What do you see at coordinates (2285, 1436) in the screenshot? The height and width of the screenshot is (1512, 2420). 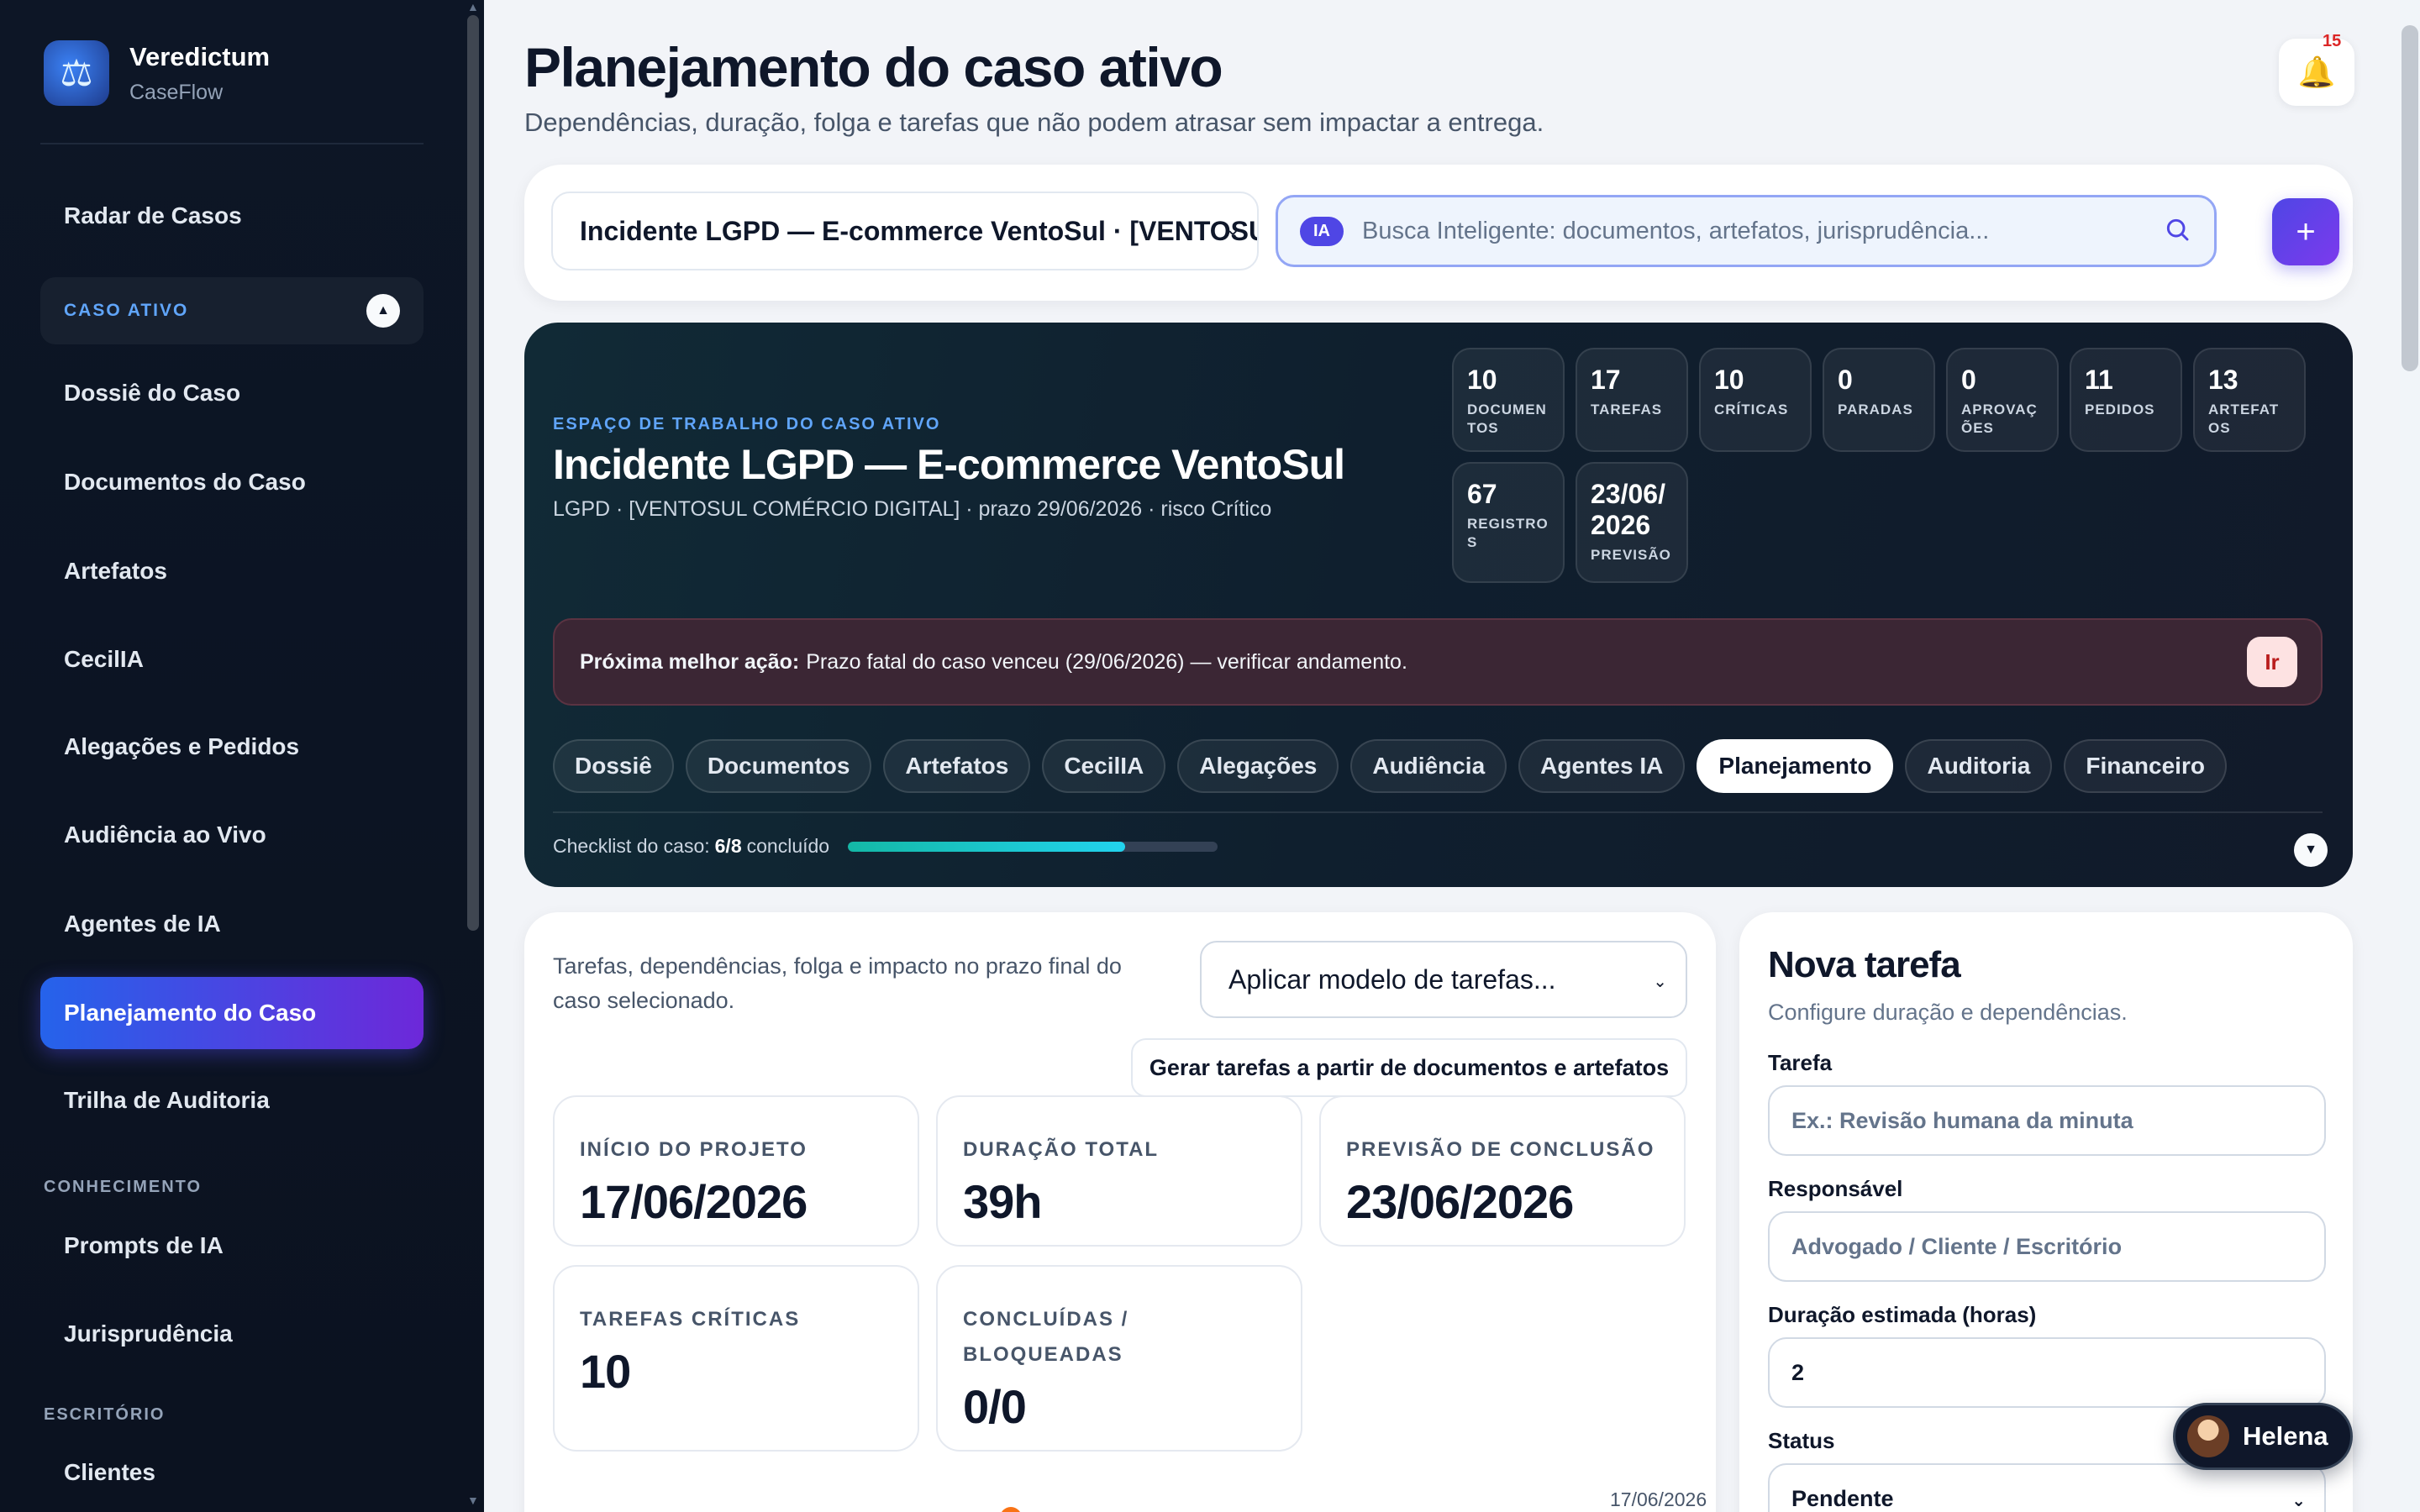 I see `assistant-name: Helena` at bounding box center [2285, 1436].